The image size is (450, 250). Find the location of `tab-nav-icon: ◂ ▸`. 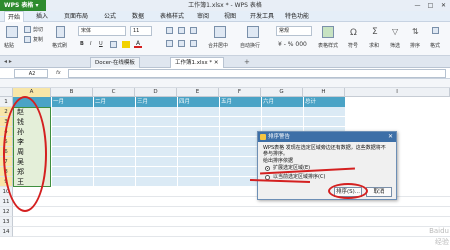

tab-nav-icon: ◂ ▸ is located at coordinates (8, 61).